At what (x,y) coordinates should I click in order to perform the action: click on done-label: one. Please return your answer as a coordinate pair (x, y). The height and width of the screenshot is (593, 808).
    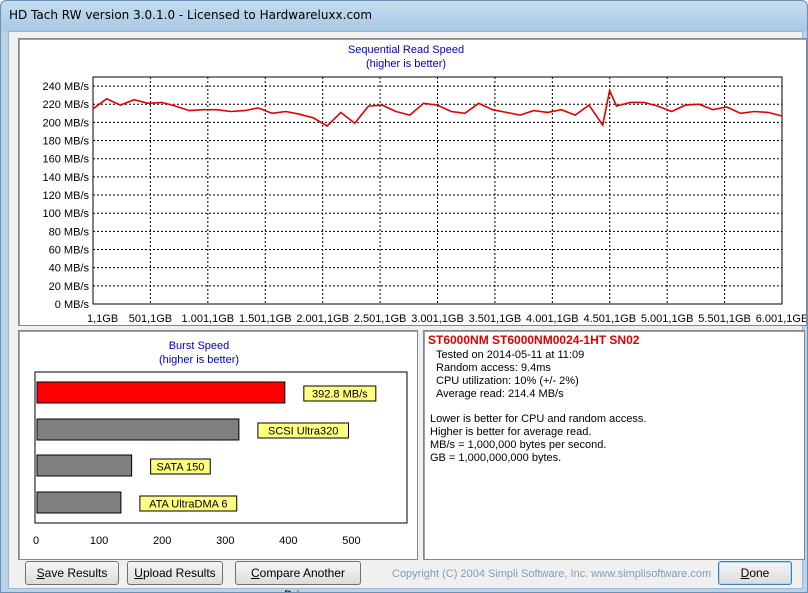
    Looking at the image, I should click on (759, 573).